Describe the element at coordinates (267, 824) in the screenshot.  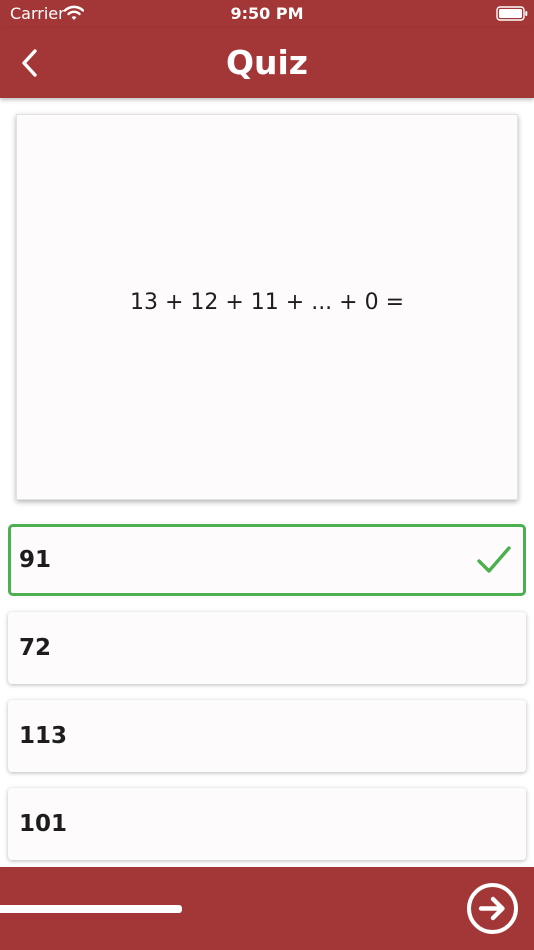
I see `answer-option-4: 101` at that location.